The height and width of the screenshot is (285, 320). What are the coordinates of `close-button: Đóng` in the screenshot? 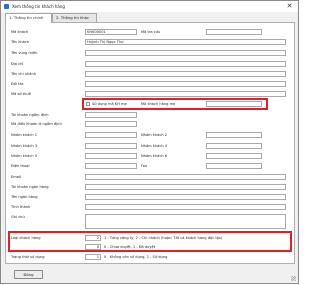 It's located at (28, 274).